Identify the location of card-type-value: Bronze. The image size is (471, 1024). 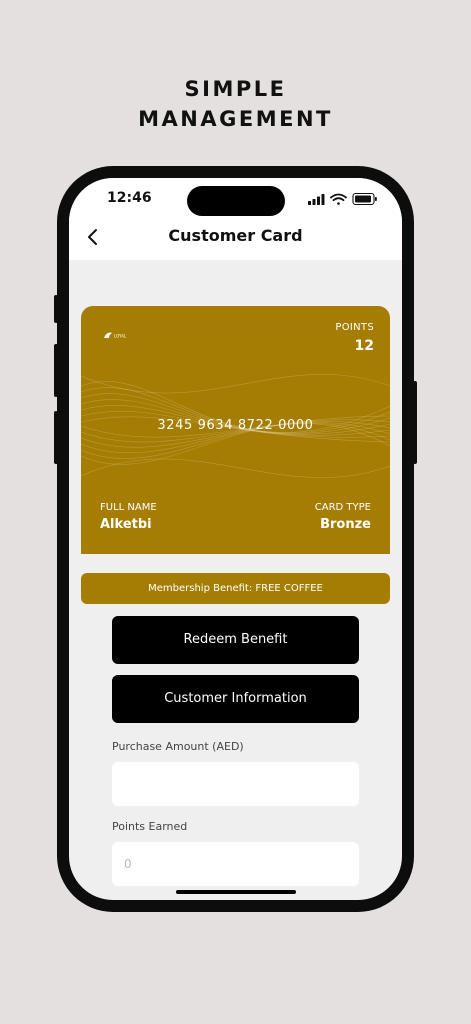
(345, 524).